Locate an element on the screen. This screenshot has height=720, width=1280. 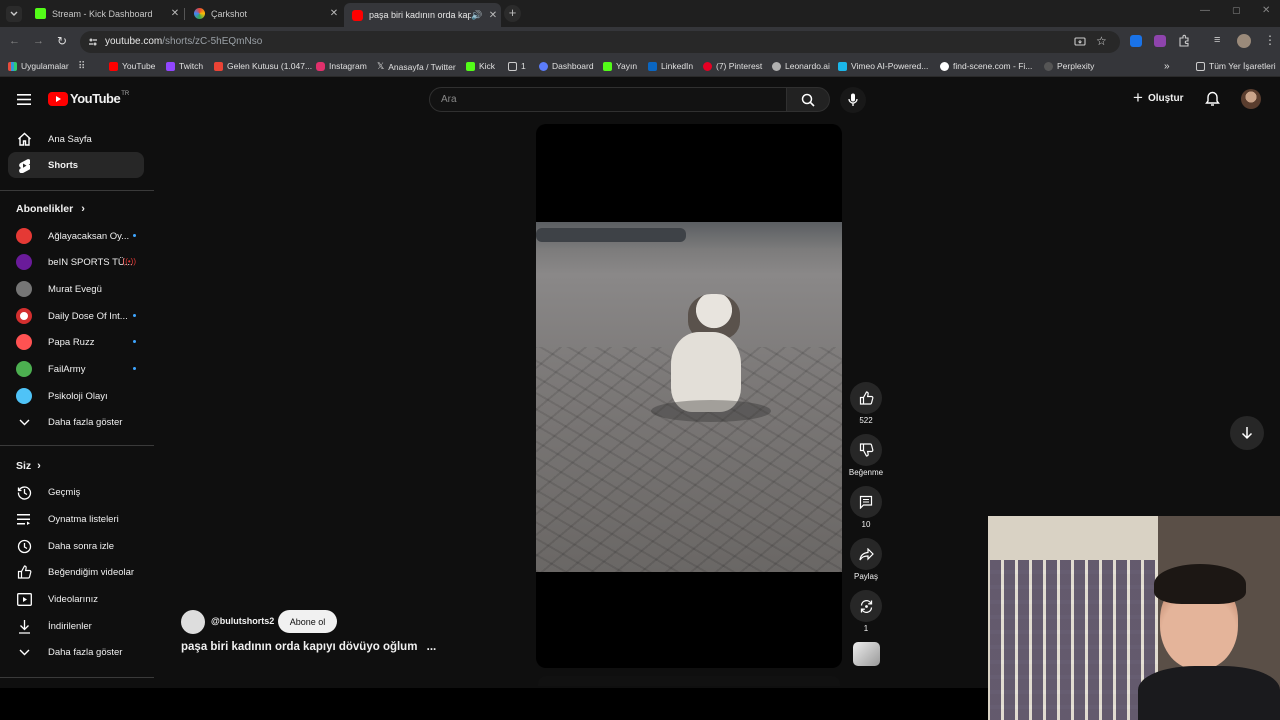
like-button is located at coordinates (866, 398).